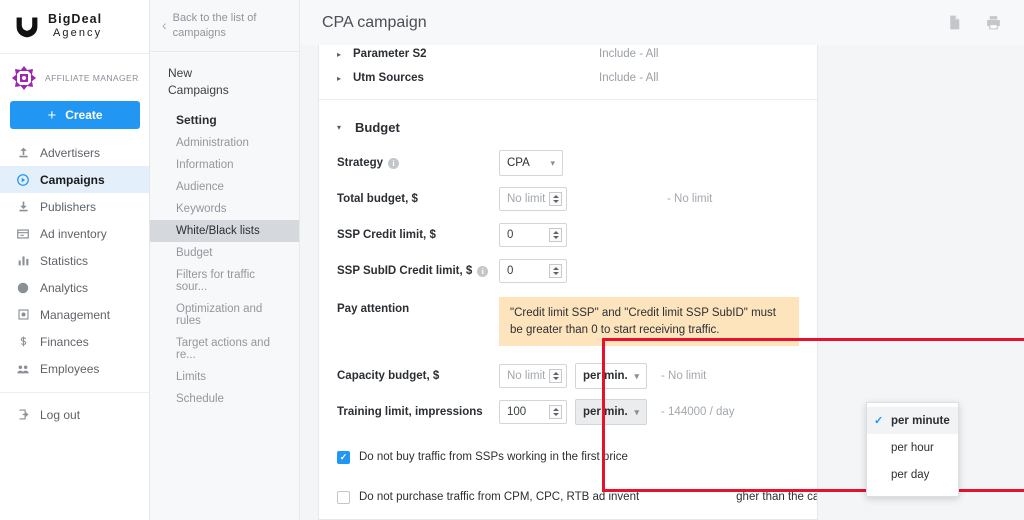 The image size is (1024, 520). Describe the element at coordinates (224, 187) in the screenshot. I see `subnav-item-audience: Audience` at that location.